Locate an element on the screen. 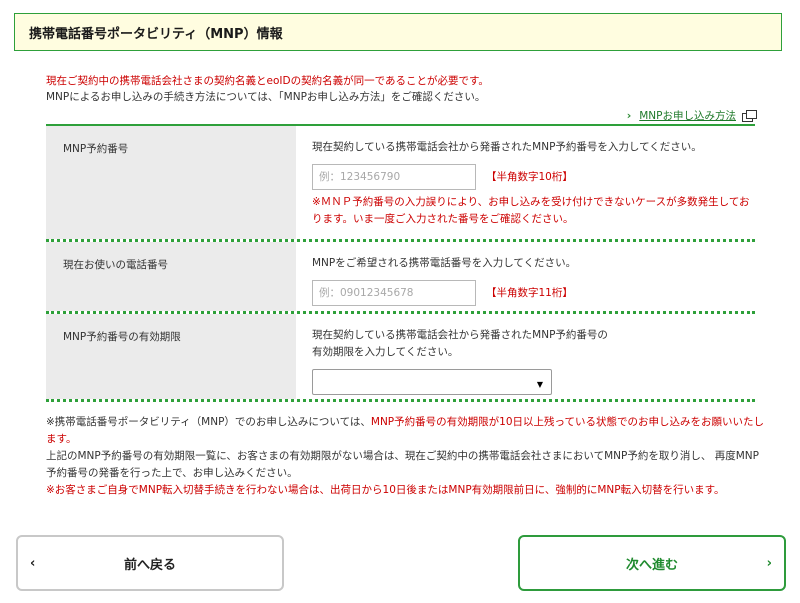  section-title: 携帯電話番号ポータビリティ（MNP）情報 is located at coordinates (156, 34).